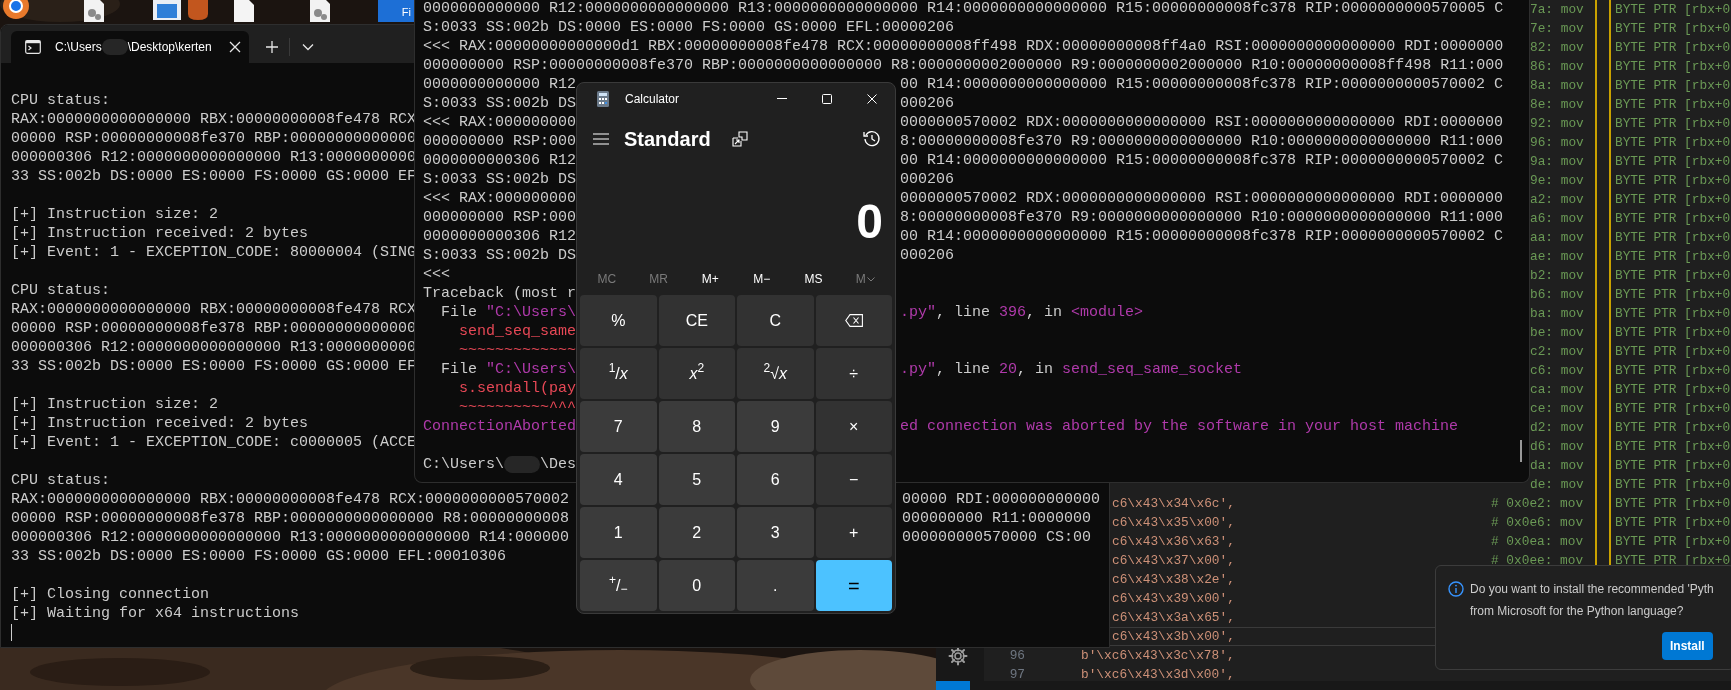 This screenshot has width=1731, height=690. Describe the element at coordinates (826, 99) in the screenshot. I see `maximize-icon` at that location.